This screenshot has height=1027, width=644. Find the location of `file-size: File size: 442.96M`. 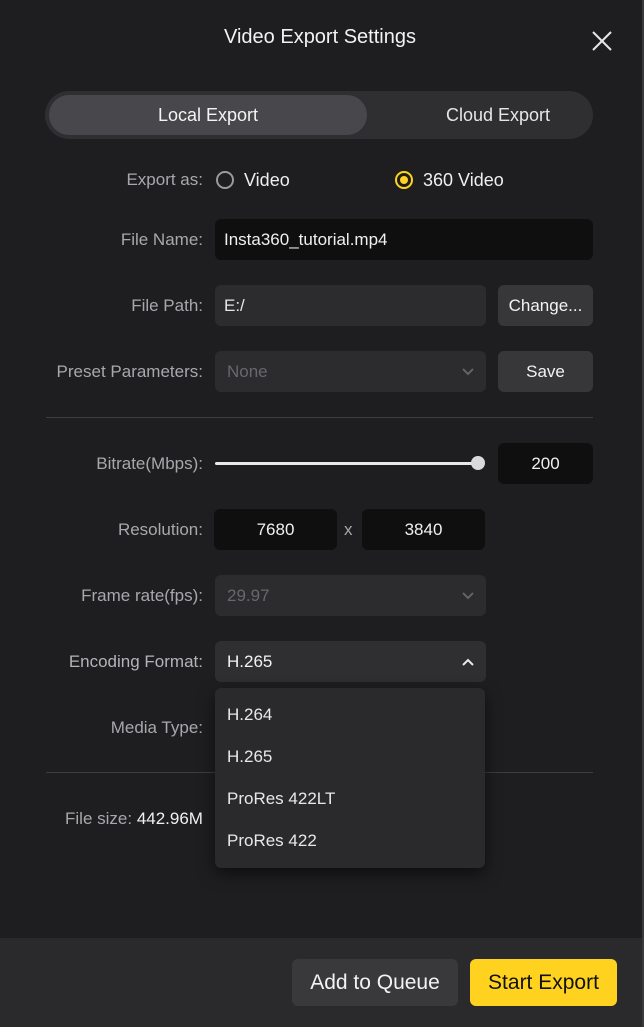

file-size: File size: 442.96M is located at coordinates (134, 819).